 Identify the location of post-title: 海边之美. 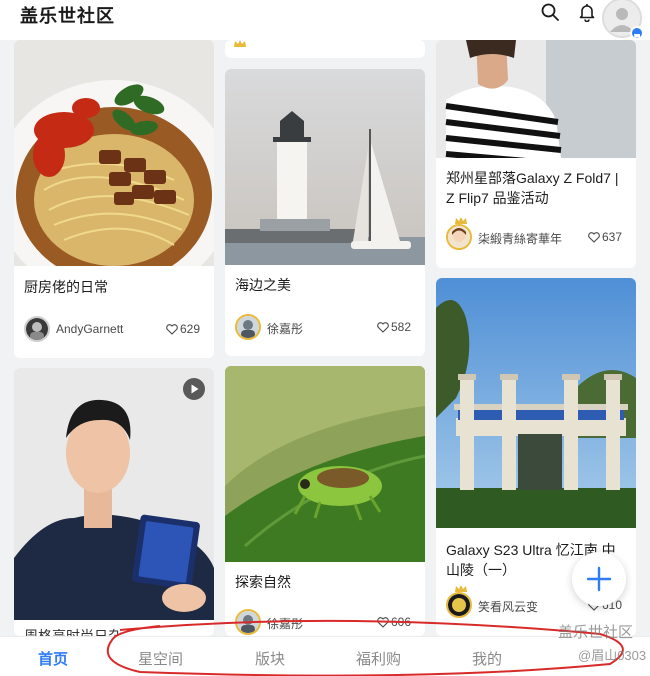
(325, 285).